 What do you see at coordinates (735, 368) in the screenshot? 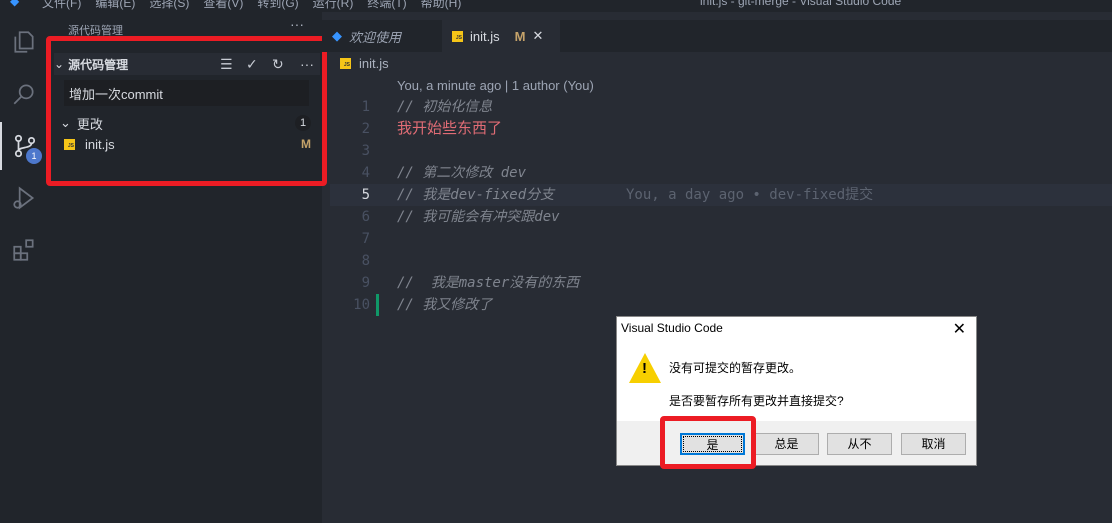
I see `dialog-message: 没有可提交的暂存更改。` at bounding box center [735, 368].